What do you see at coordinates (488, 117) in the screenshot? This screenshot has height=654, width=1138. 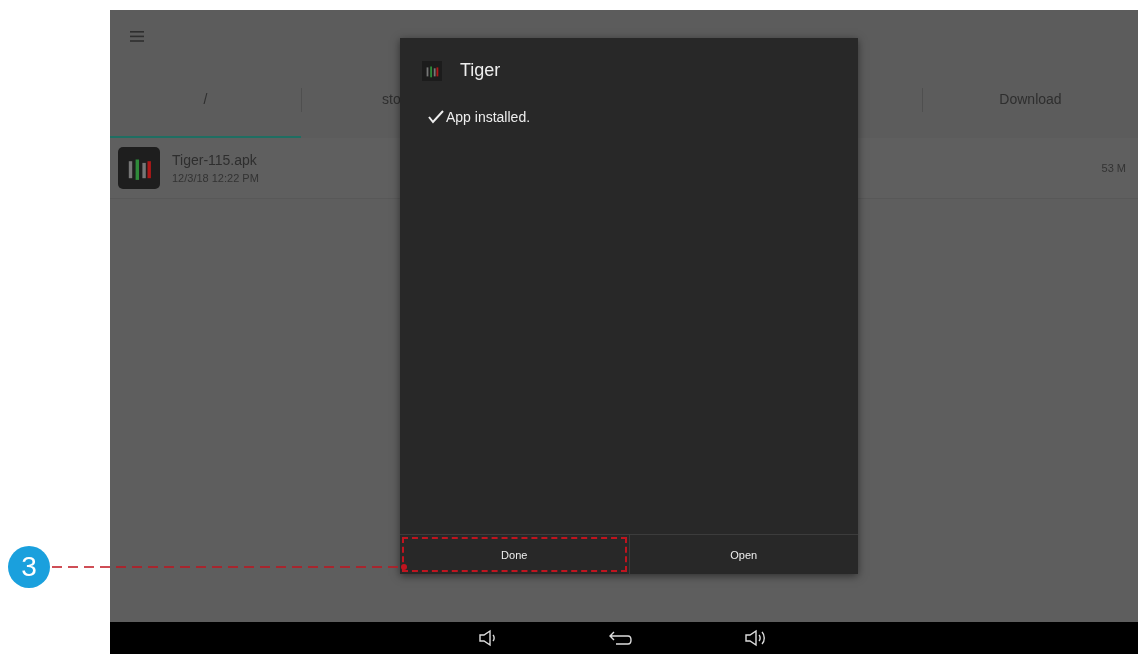 I see `status-message: App installed.` at bounding box center [488, 117].